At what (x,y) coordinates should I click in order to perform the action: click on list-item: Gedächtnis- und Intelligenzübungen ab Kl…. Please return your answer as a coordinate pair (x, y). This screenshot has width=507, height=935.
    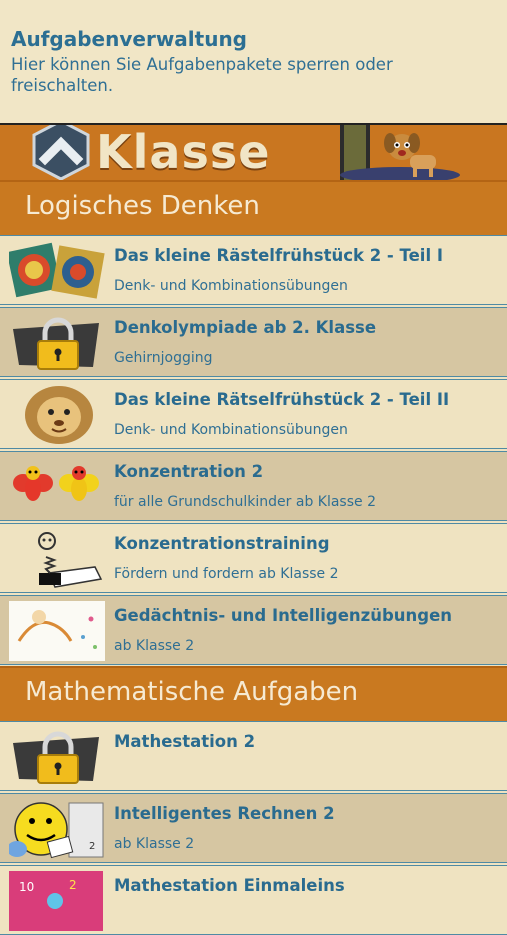
    Looking at the image, I should click on (253, 630).